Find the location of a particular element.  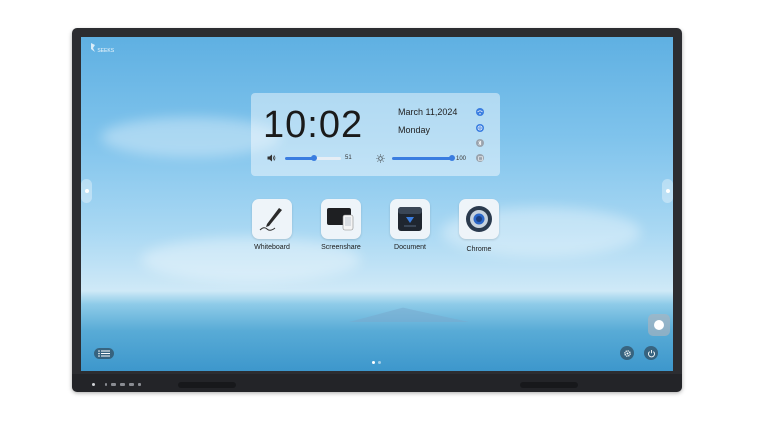

bluetooth-icon is located at coordinates (480, 143).